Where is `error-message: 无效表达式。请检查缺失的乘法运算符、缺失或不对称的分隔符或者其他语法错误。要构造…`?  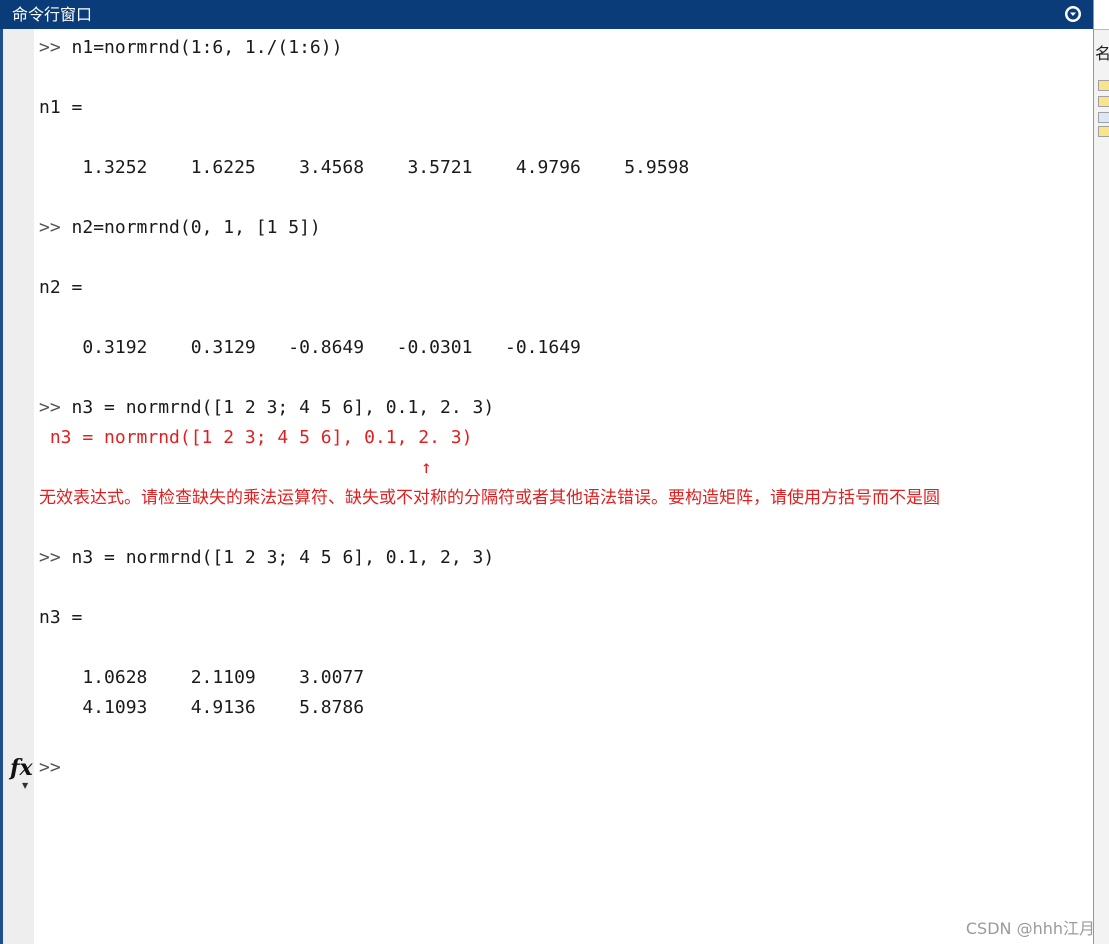 error-message: 无效表达式。请检查缺失的乘法运算符、缺失或不对称的分隔符或者其他语法错误。要构造… is located at coordinates (489, 498).